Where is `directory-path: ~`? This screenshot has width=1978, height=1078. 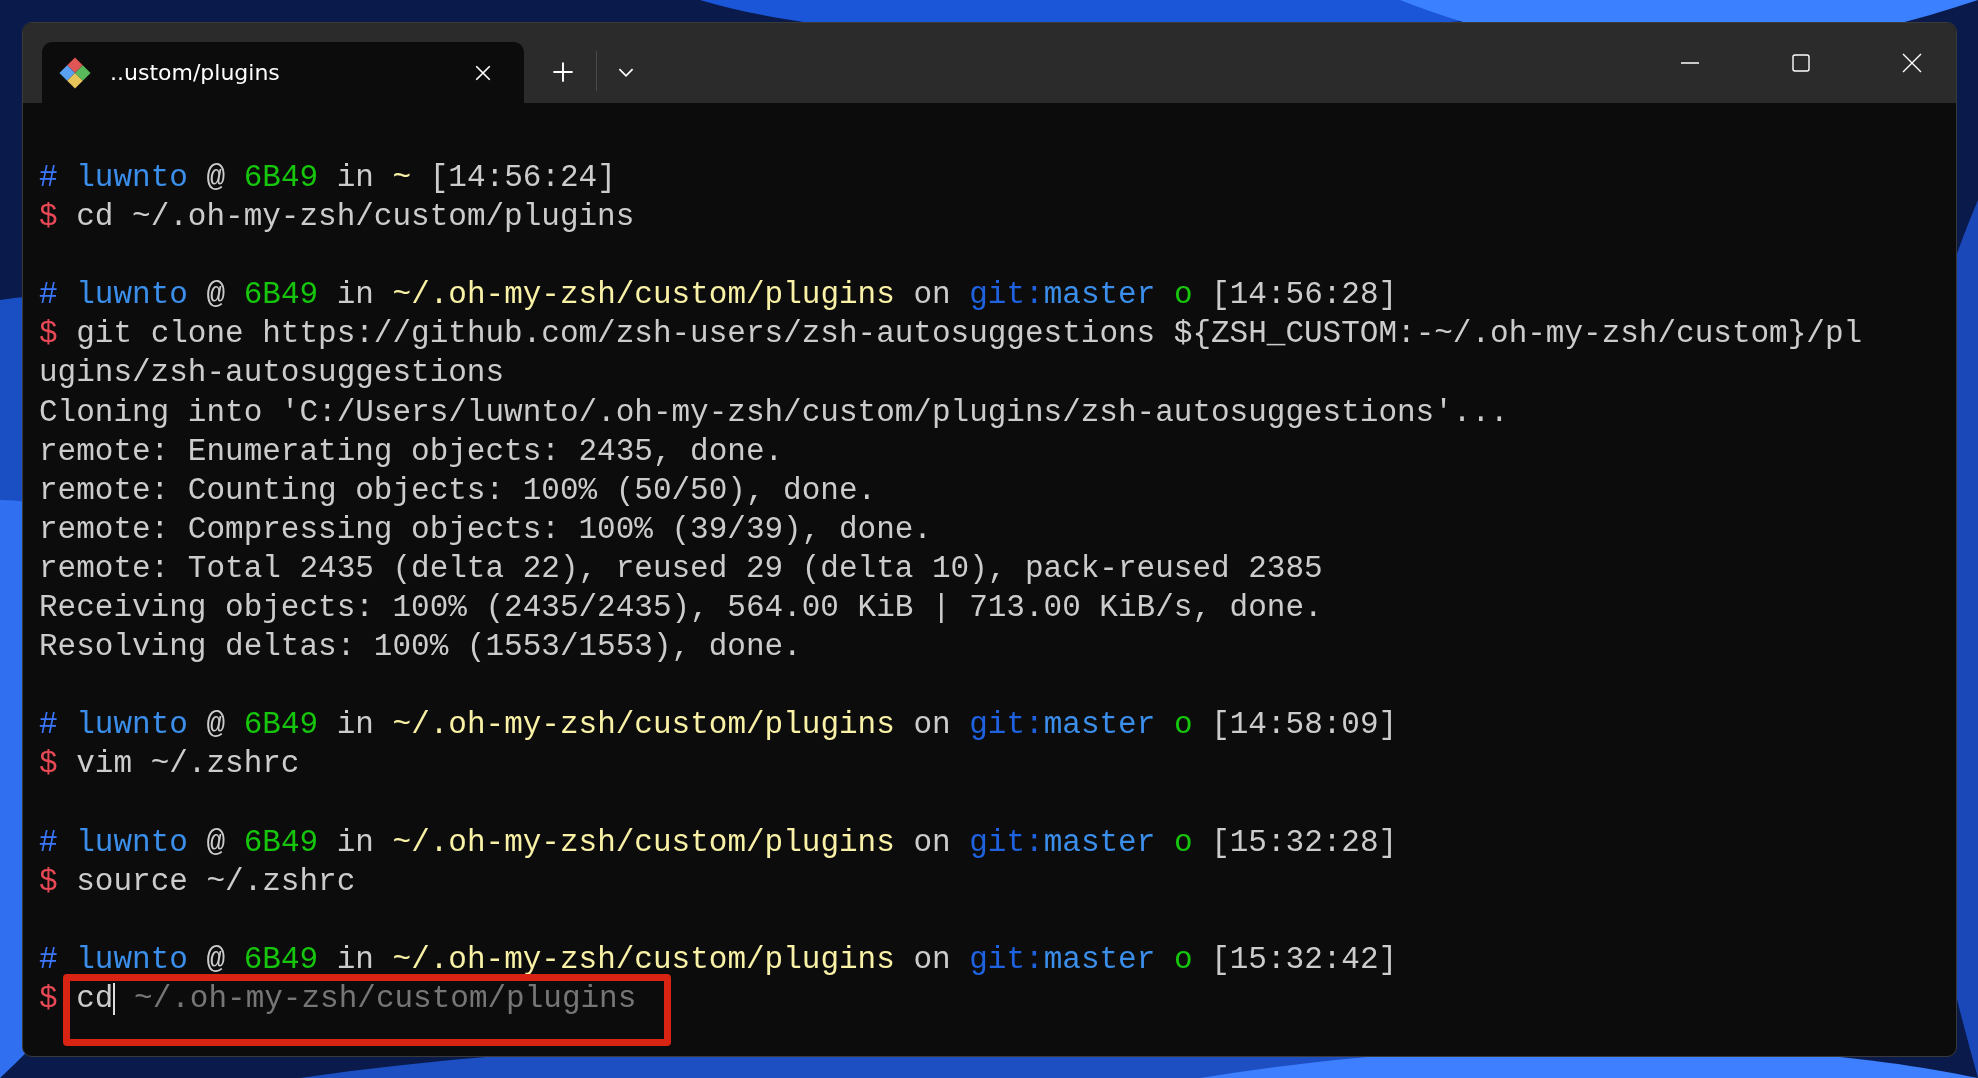
directory-path: ~ is located at coordinates (402, 177).